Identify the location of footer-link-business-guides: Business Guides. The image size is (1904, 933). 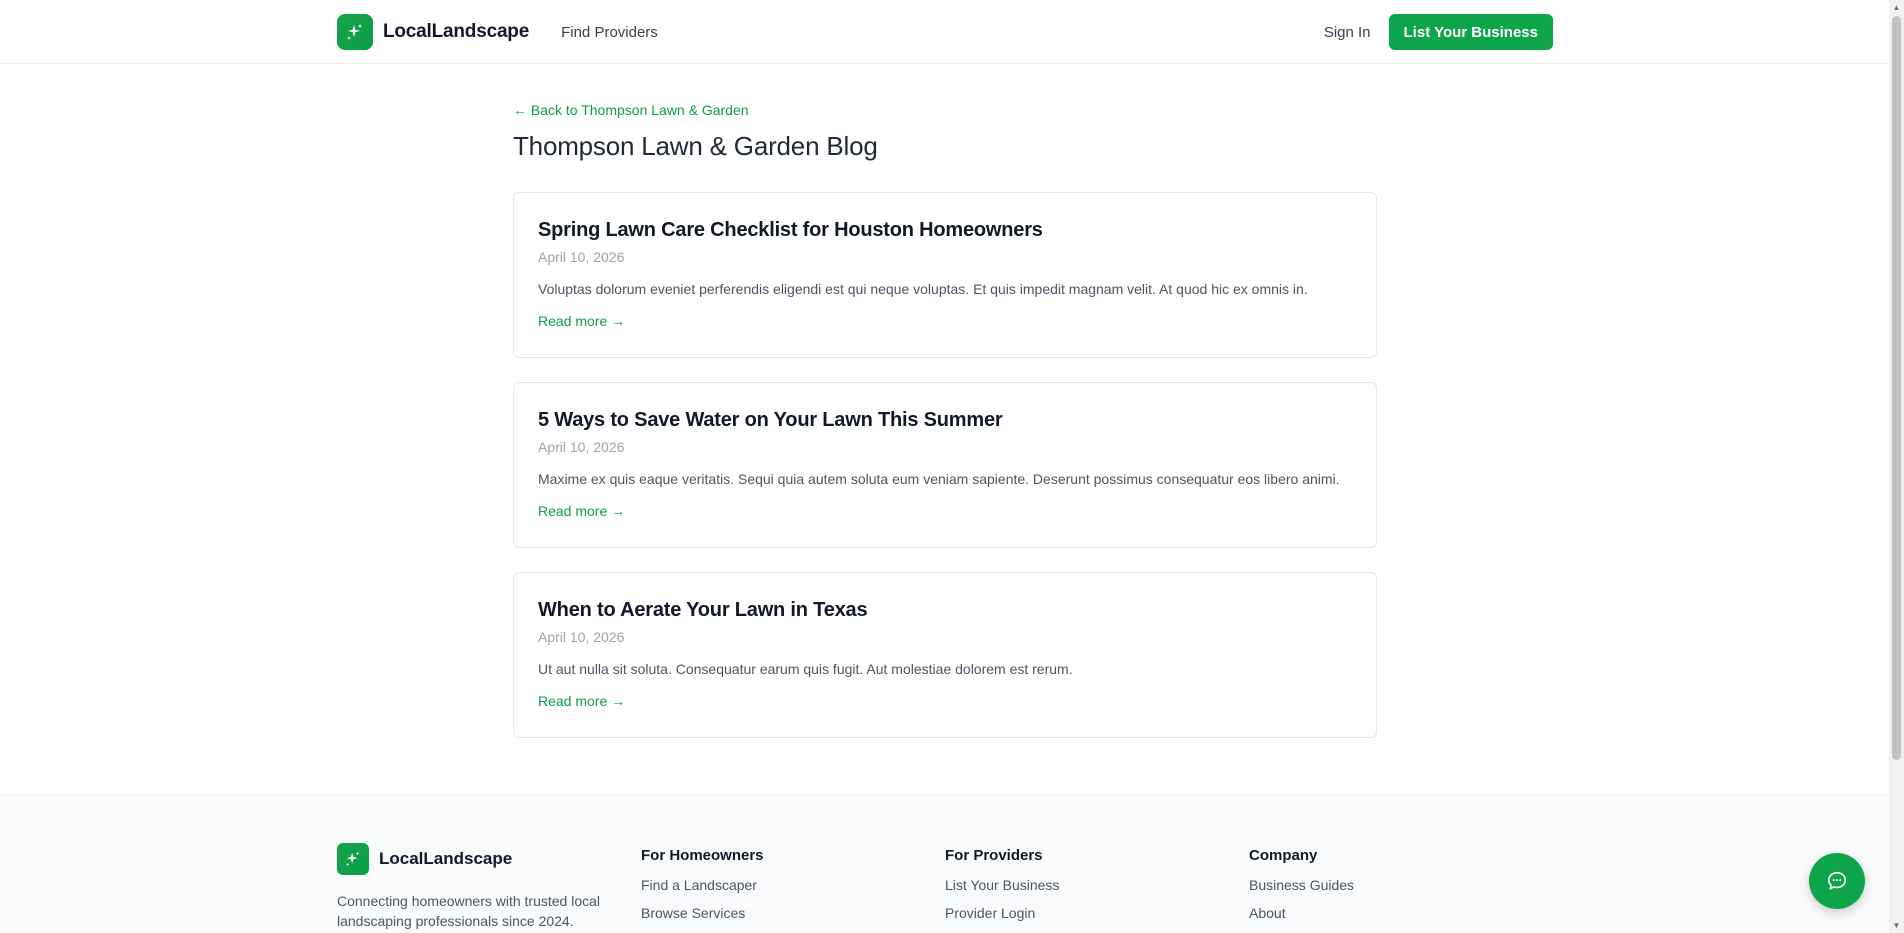
(1401, 885).